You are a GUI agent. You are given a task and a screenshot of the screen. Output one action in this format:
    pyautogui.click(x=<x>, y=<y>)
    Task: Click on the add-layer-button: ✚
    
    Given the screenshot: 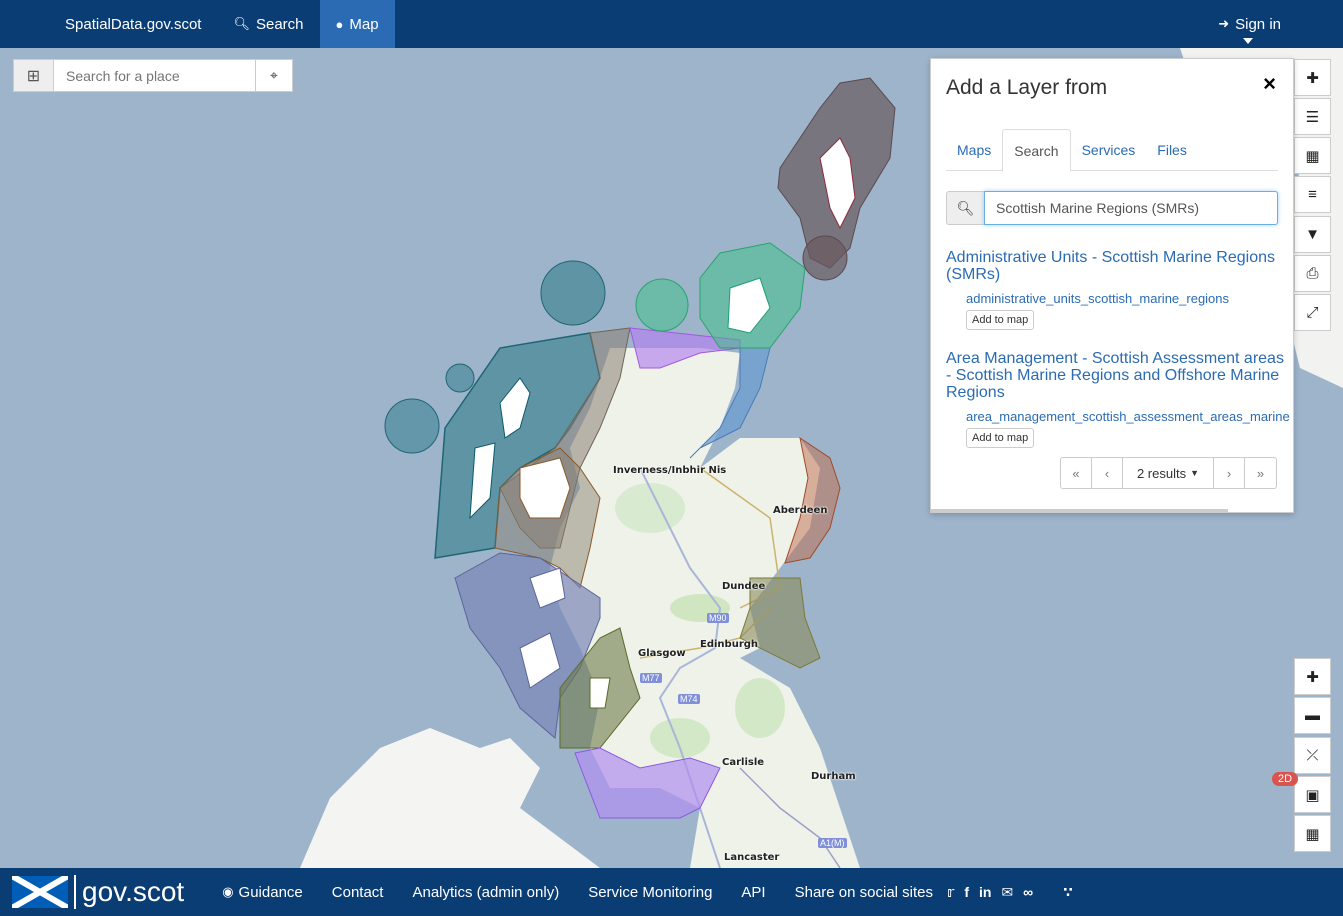 What is the action you would take?
    pyautogui.click(x=1312, y=77)
    